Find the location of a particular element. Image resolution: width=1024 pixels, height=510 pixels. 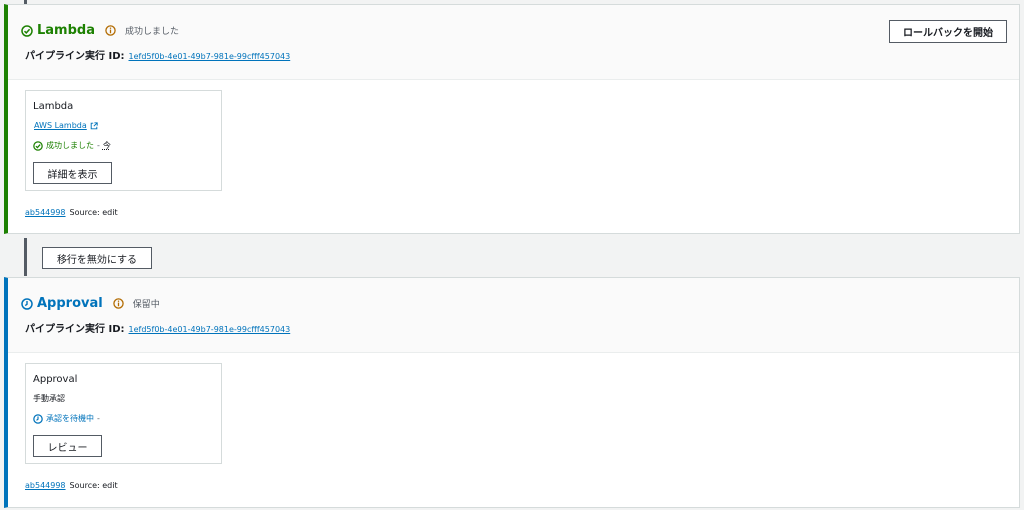

action-name: Lambda is located at coordinates (53, 106).